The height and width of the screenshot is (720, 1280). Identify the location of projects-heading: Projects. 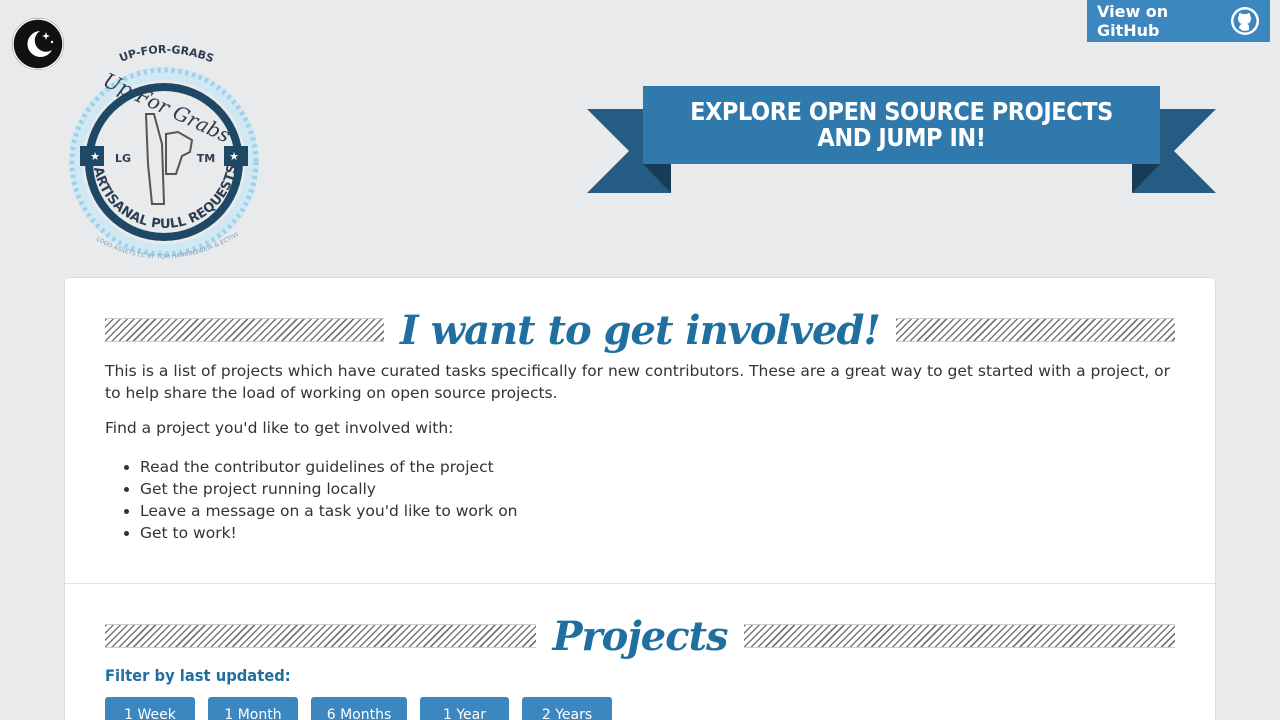
(640, 636).